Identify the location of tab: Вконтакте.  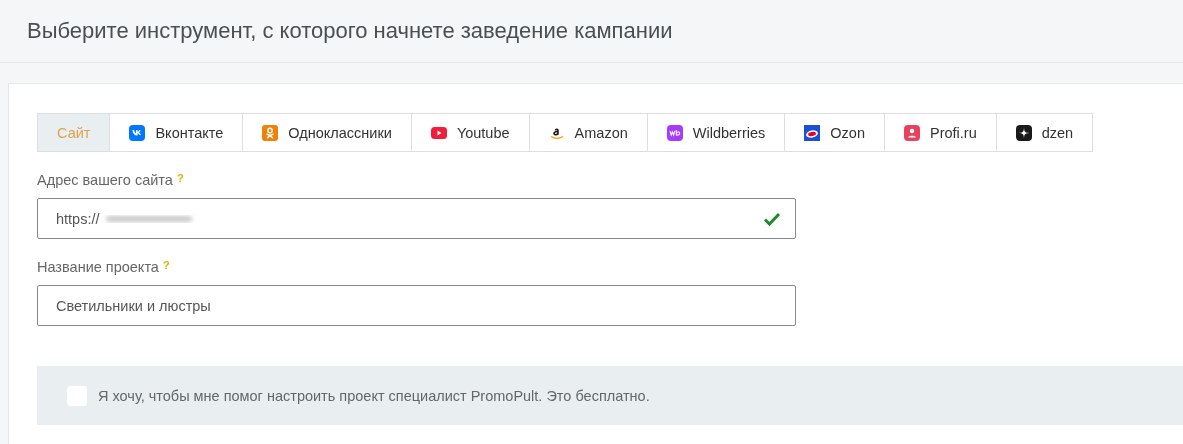
(177, 132).